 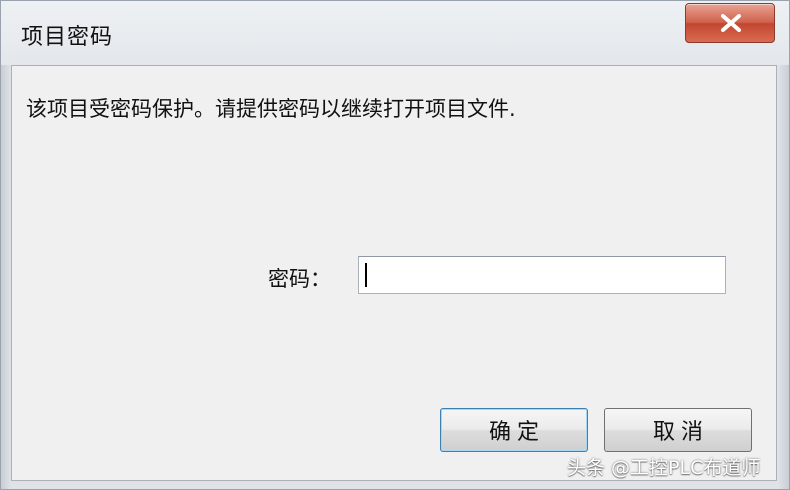 What do you see at coordinates (783, 277) in the screenshot?
I see `window-frame-right` at bounding box center [783, 277].